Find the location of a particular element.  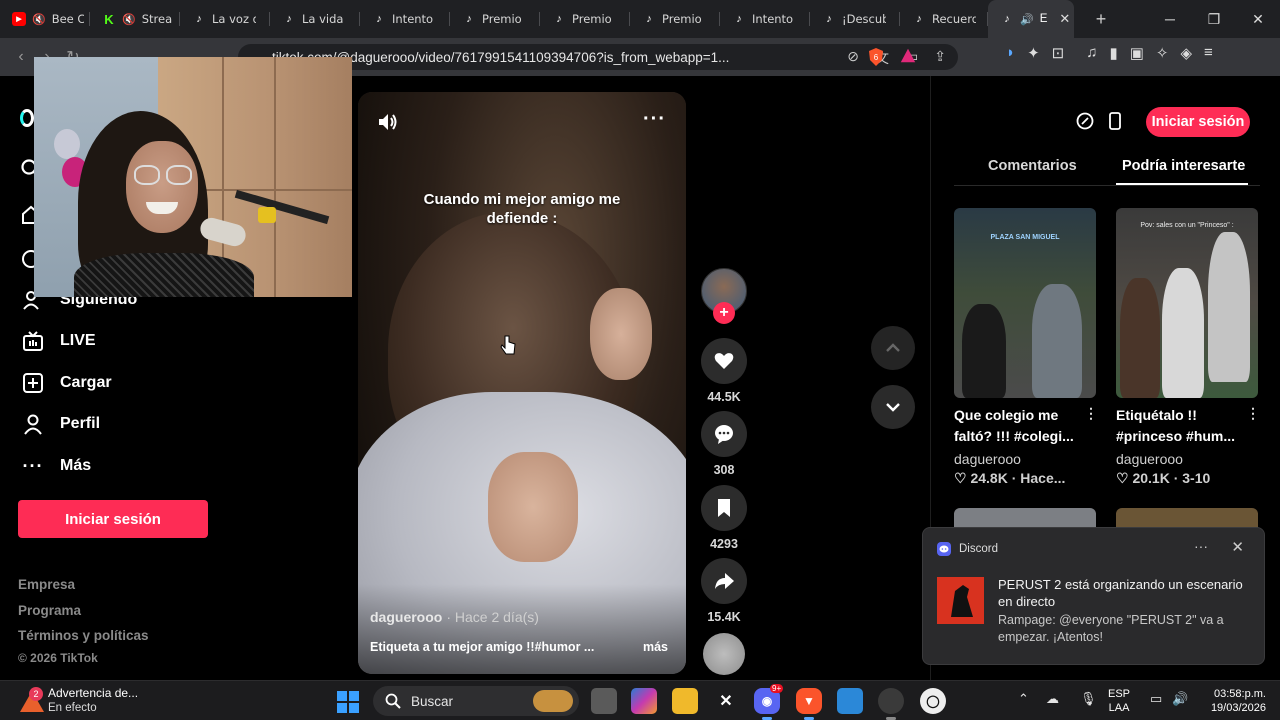

tiktok-icon: ♪ is located at coordinates (199, 19).